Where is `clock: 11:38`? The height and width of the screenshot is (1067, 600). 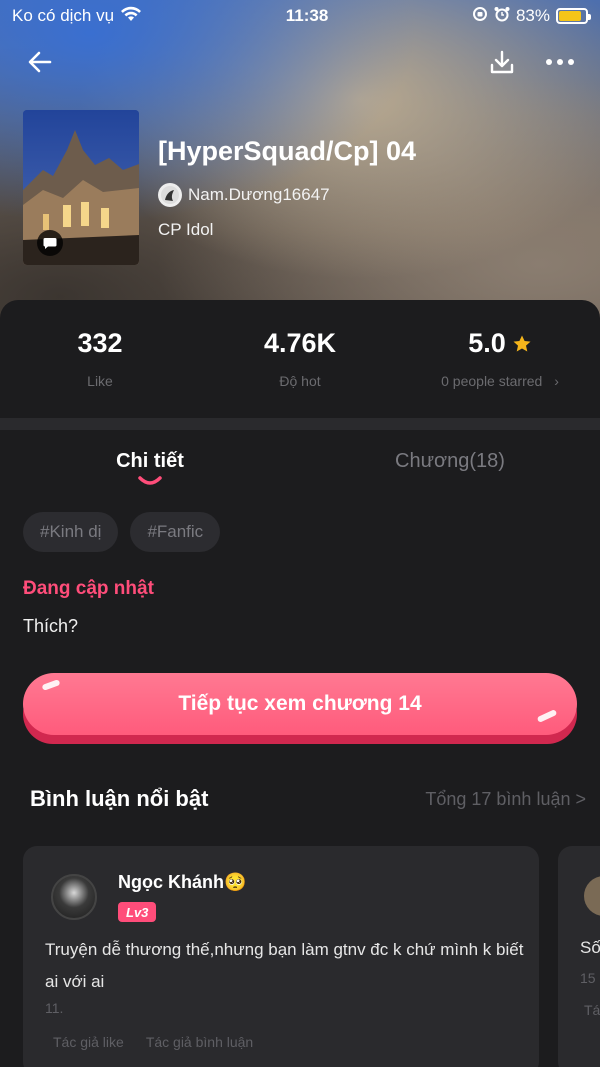 clock: 11:38 is located at coordinates (307, 15).